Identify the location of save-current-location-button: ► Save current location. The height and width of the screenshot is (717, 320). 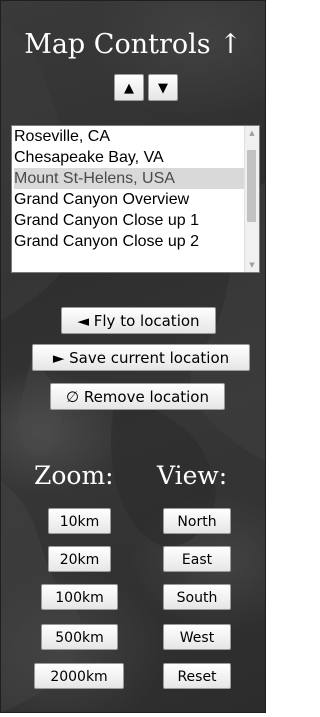
(141, 357).